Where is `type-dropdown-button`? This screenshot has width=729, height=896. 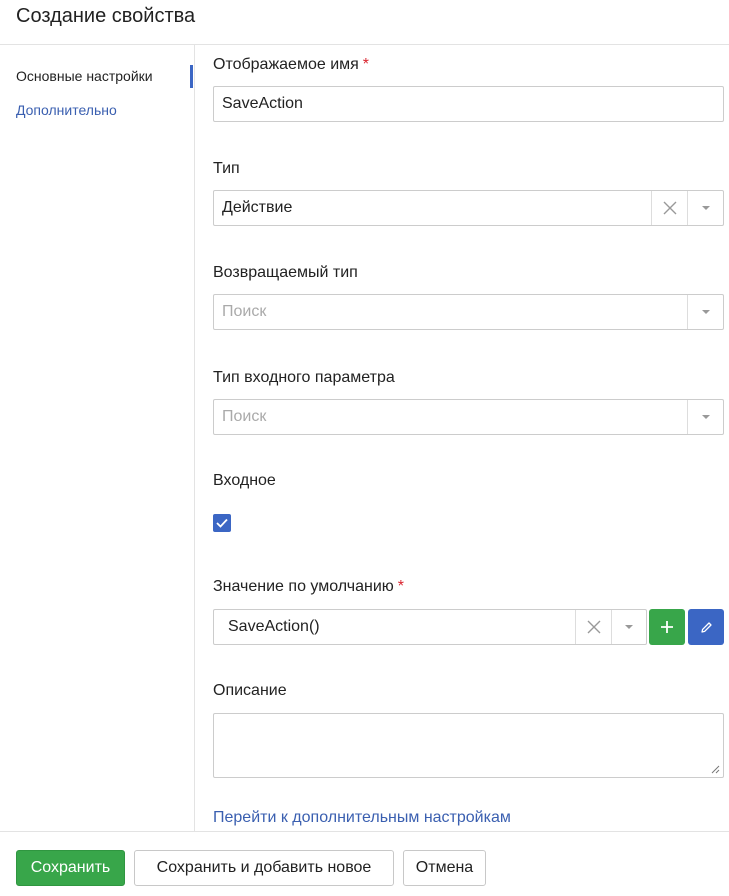 type-dropdown-button is located at coordinates (705, 208).